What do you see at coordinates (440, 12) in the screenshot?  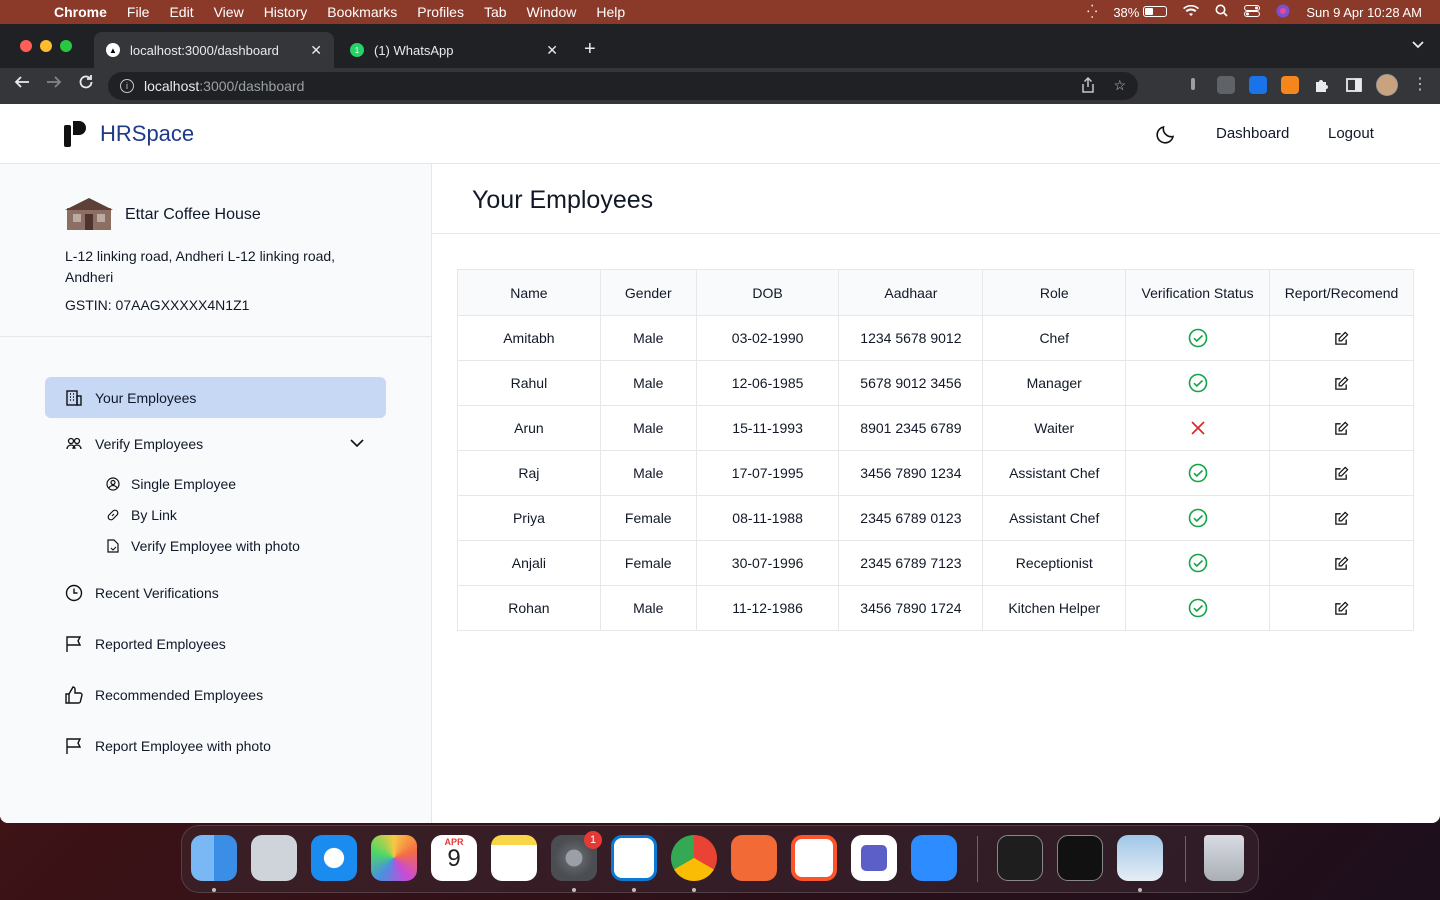 I see `menu-profiles: Profiles` at bounding box center [440, 12].